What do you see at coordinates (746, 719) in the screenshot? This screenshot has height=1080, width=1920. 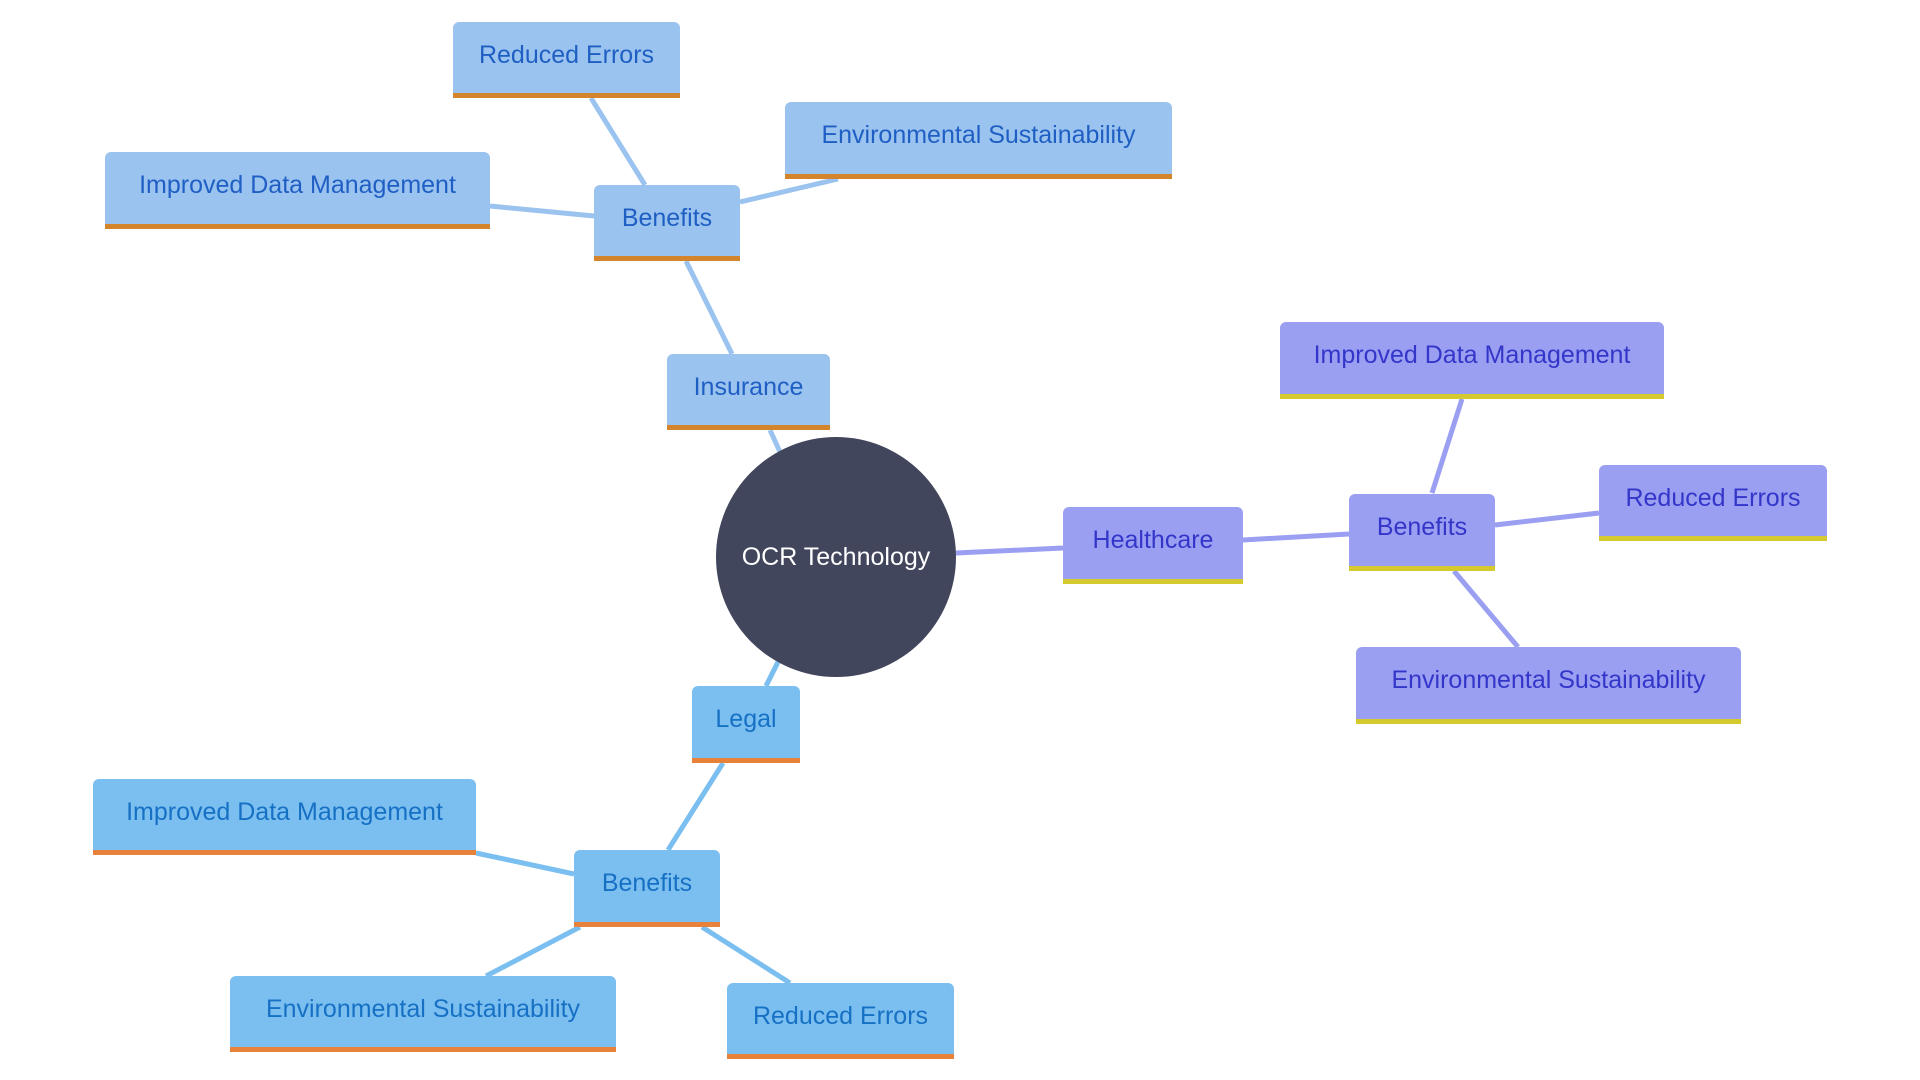 I see `node-label: Legal` at bounding box center [746, 719].